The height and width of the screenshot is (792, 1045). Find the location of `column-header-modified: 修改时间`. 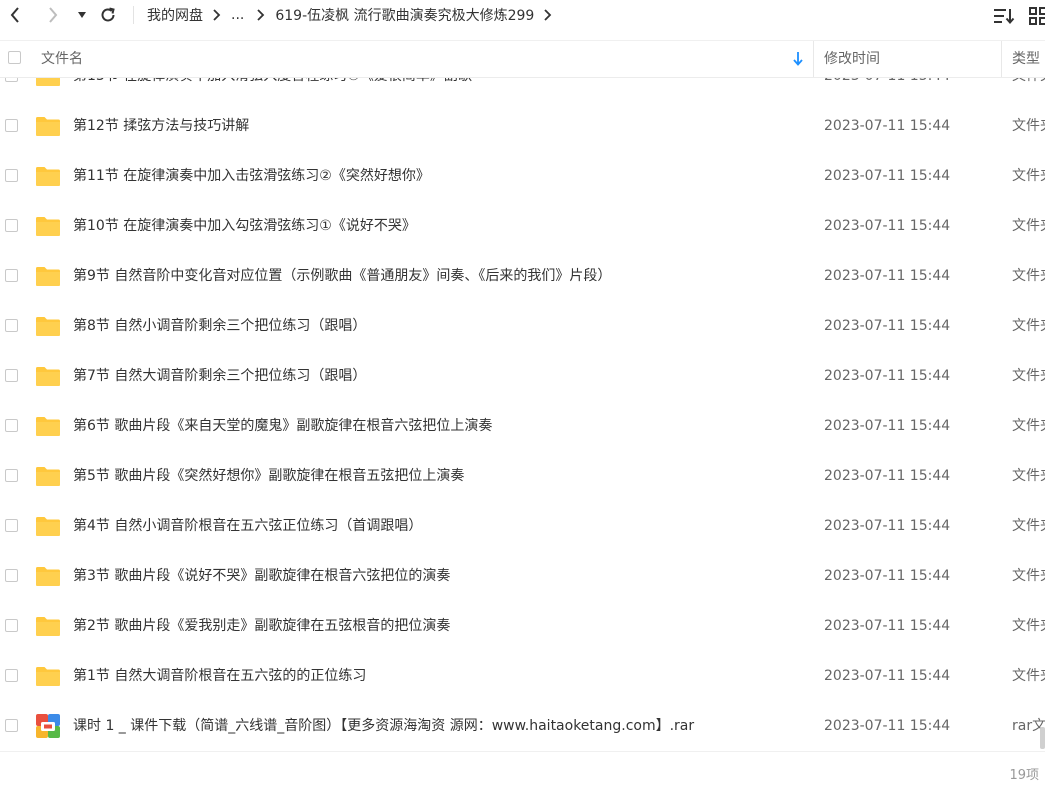

column-header-modified: 修改时间 is located at coordinates (852, 59).